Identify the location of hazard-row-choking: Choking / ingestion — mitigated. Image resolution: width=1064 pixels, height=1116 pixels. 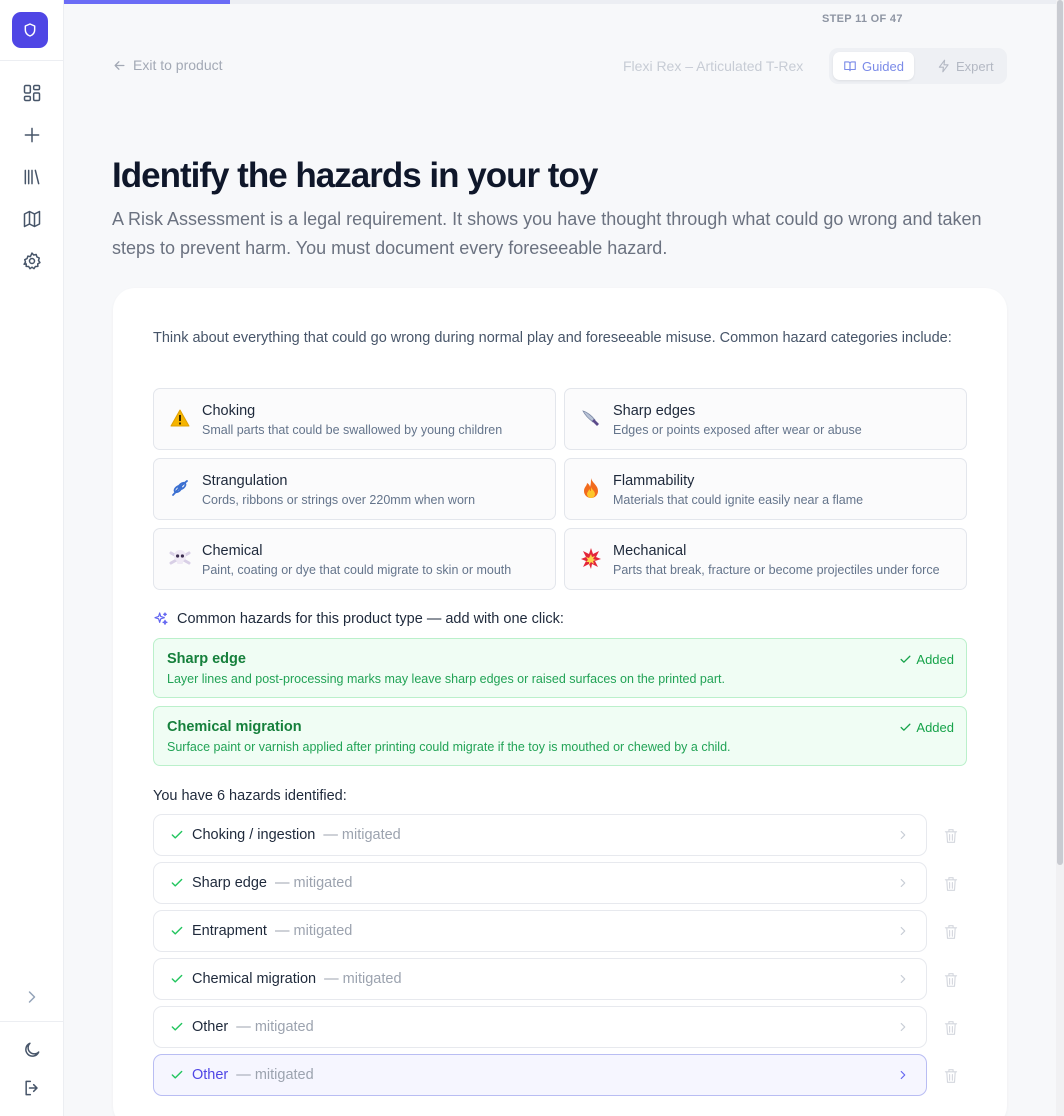
(540, 835).